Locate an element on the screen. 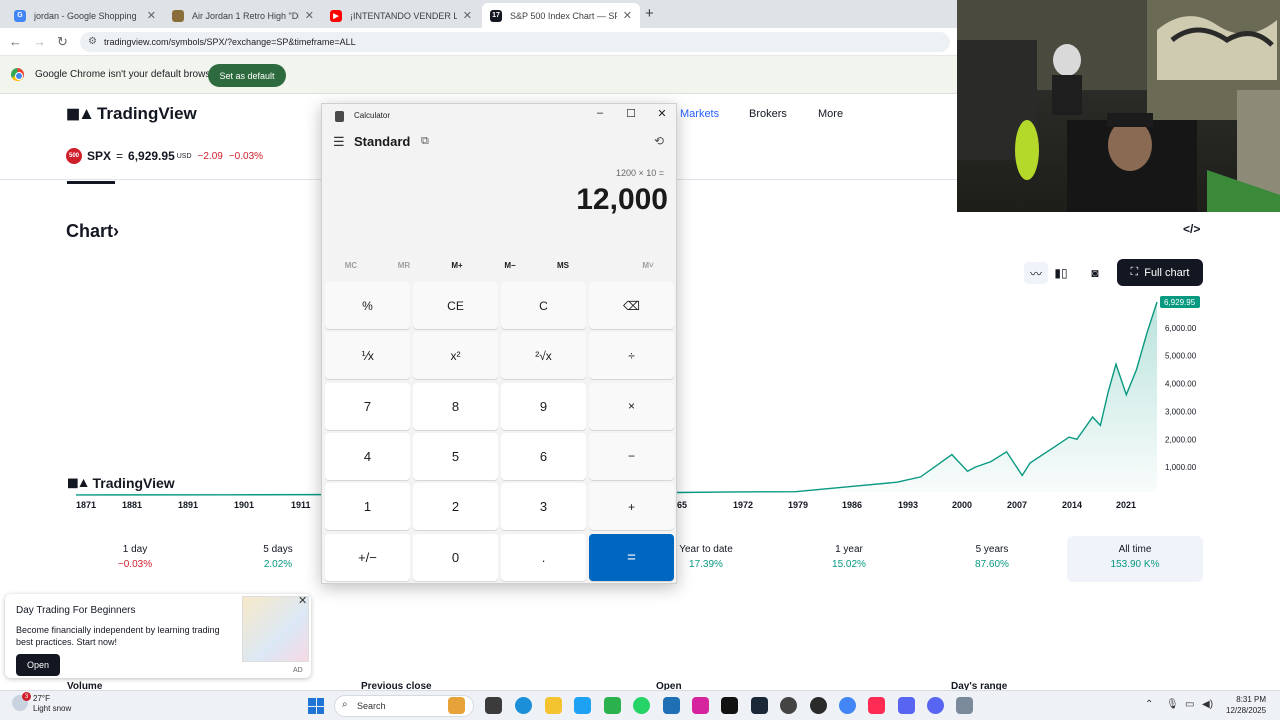  reciprocal-button: ⅟x is located at coordinates (367, 356).